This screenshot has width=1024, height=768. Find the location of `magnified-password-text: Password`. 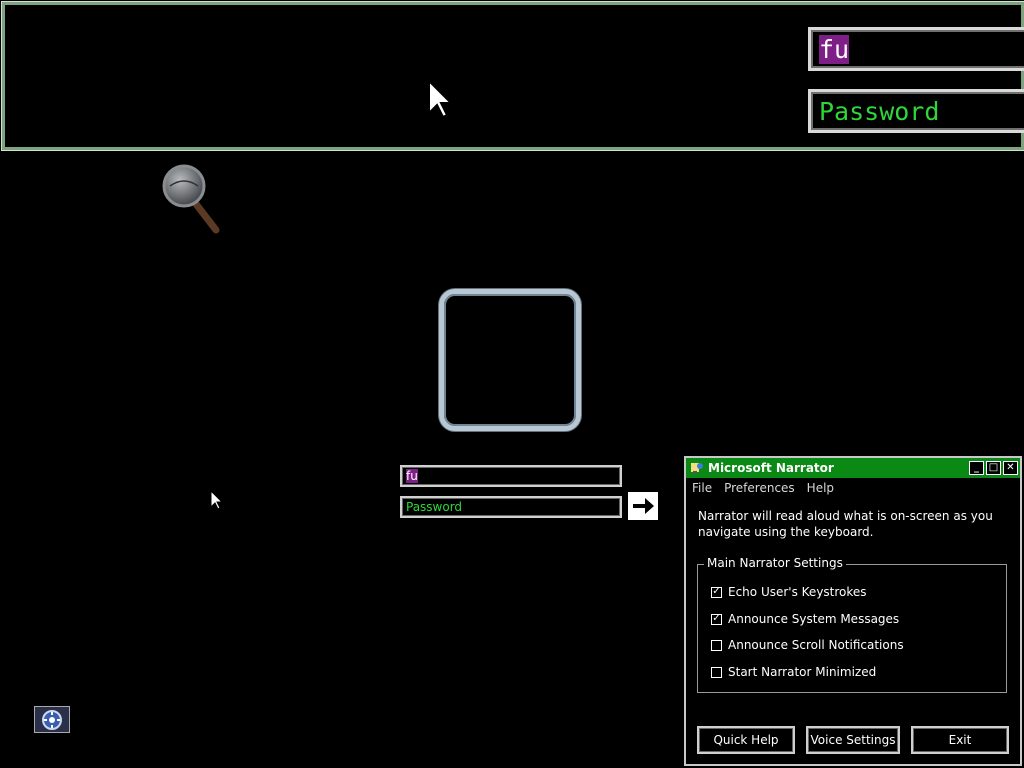

magnified-password-text: Password is located at coordinates (879, 111).